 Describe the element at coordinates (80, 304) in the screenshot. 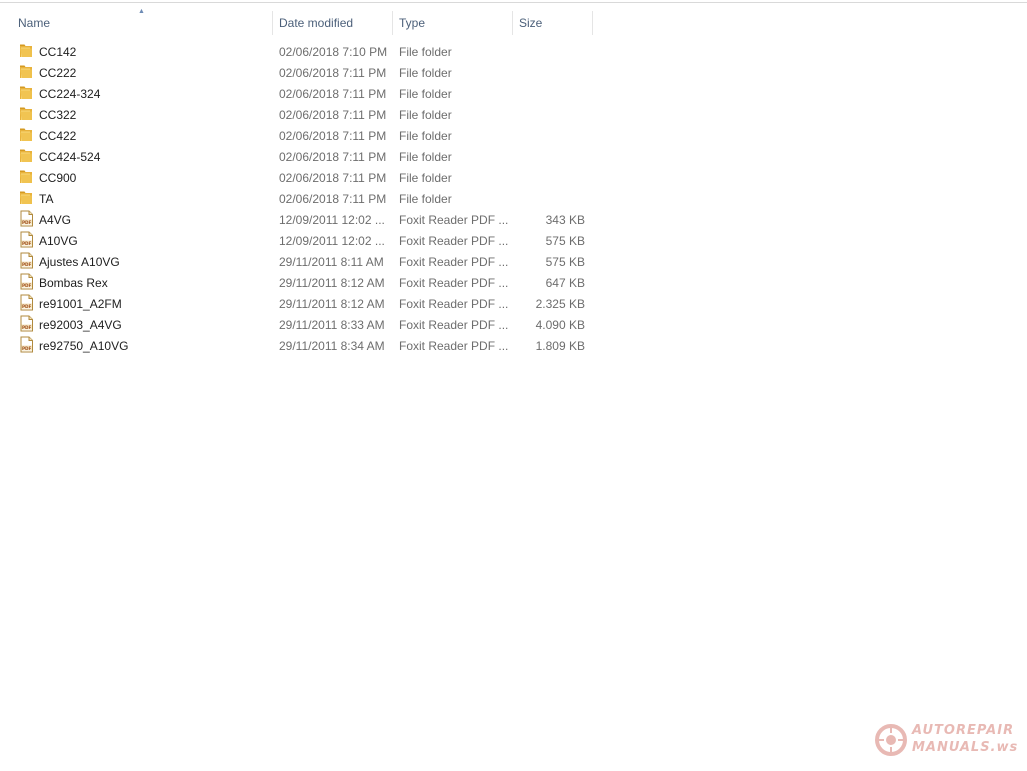

I see `item-name: re91001_A2FM` at that location.